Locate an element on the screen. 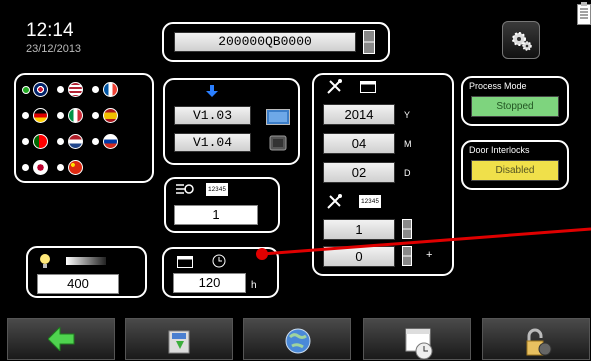  back-button is located at coordinates (61, 339).